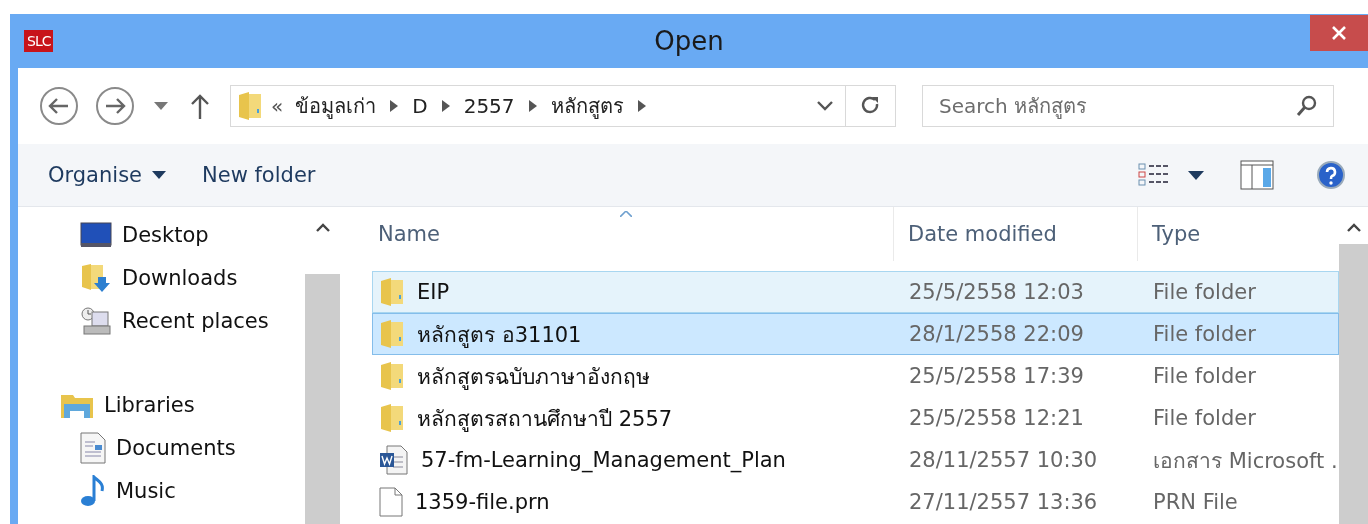  I want to click on address-bar: « ข้อมูลเก่า D 2557 หลักสูตร, so click(563, 106).